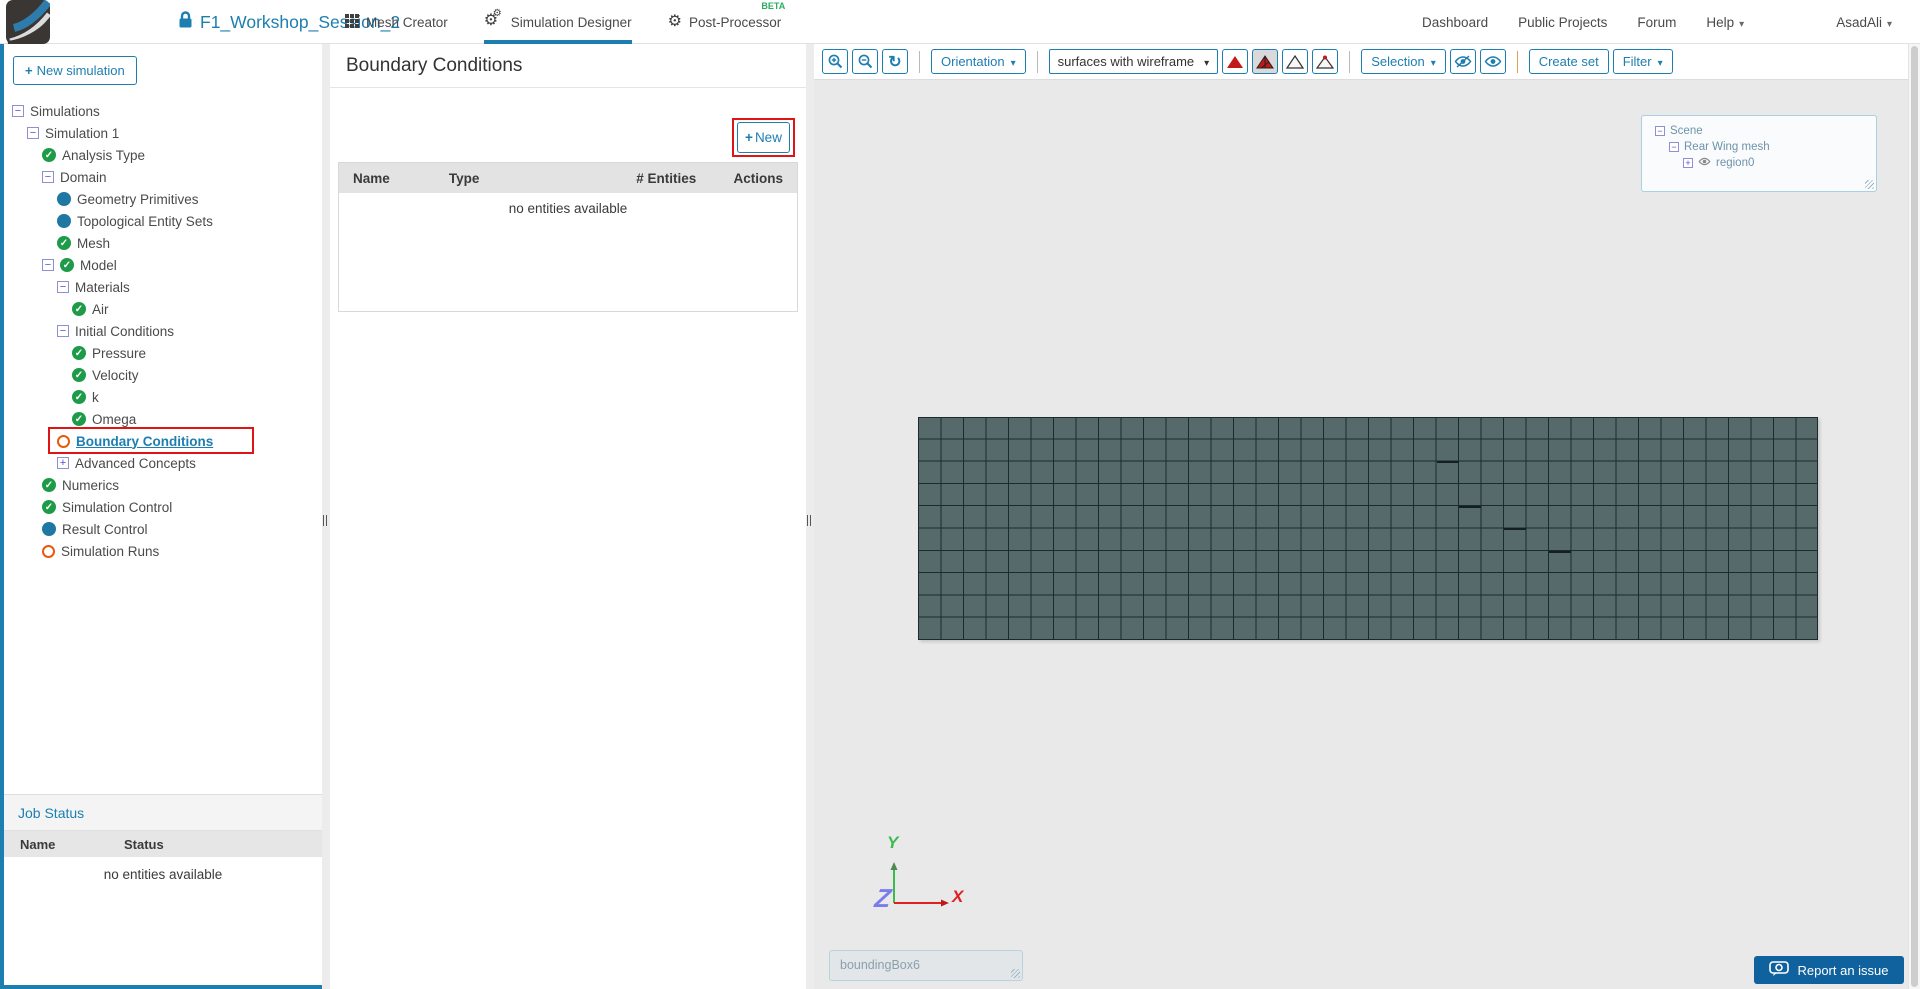 The image size is (1920, 989). What do you see at coordinates (1325, 61) in the screenshot?
I see `render-points-button` at bounding box center [1325, 61].